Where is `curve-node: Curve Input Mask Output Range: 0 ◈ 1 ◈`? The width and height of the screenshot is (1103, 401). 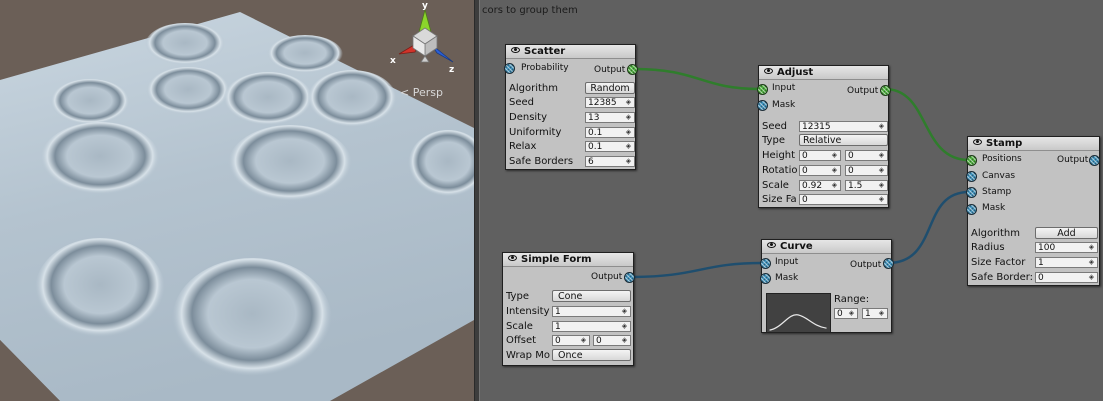 curve-node: Curve Input Mask Output Range: 0 ◈ 1 ◈ is located at coordinates (827, 286).